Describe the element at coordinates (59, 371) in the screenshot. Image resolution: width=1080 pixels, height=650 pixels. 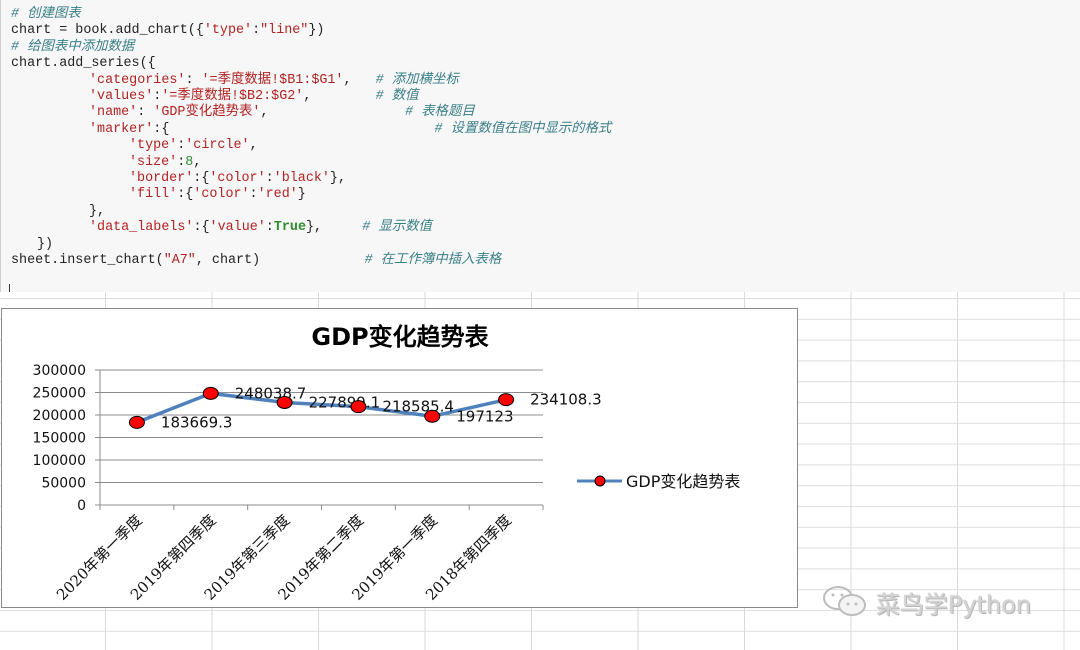
I see `y-tick-label: 300000` at that location.